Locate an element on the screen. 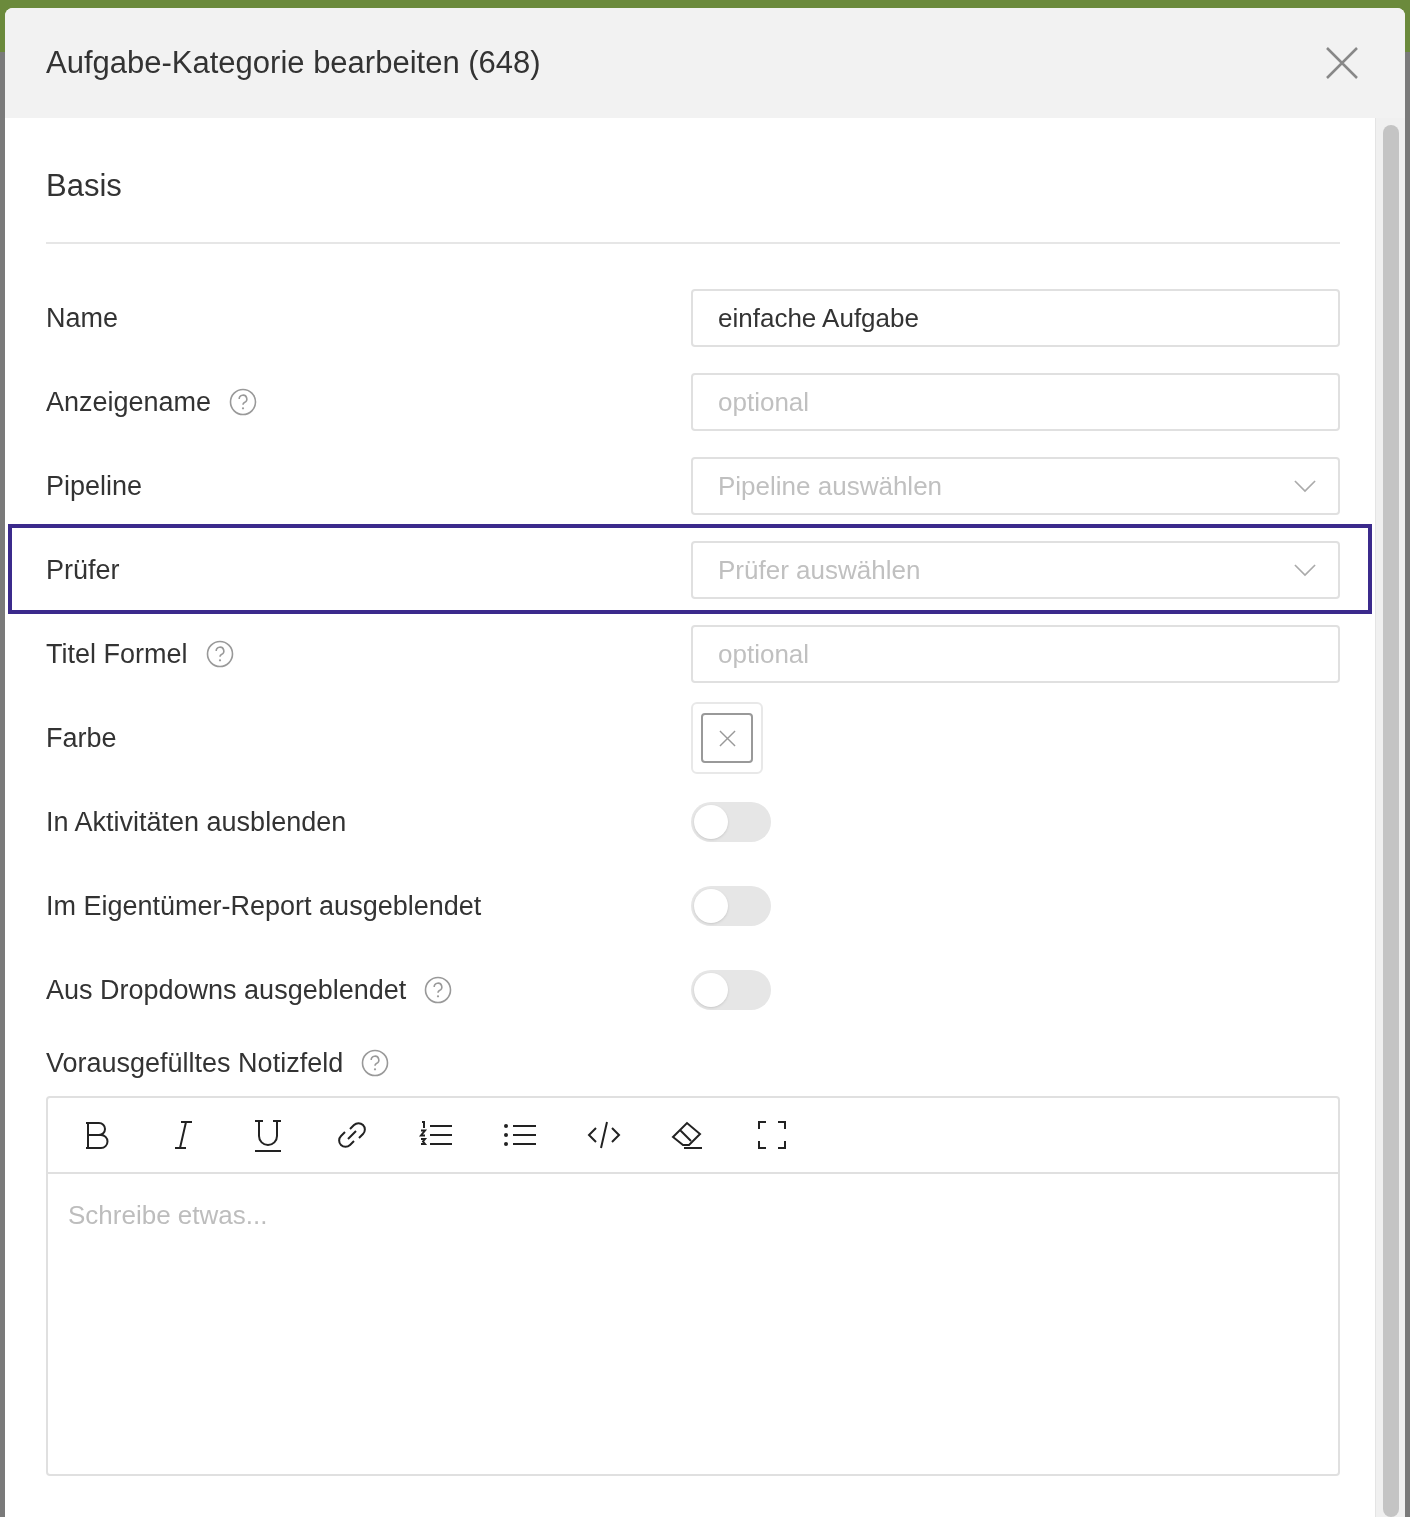  field-label: Farbe is located at coordinates (81, 738).